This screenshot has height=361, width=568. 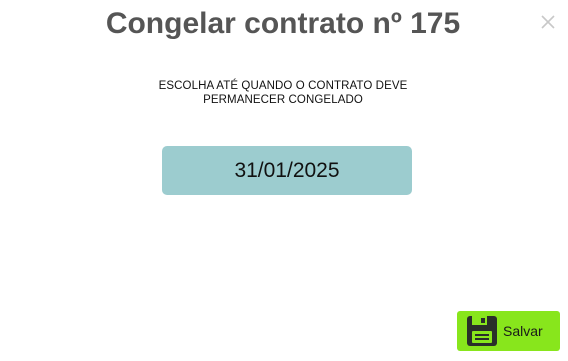 What do you see at coordinates (523, 331) in the screenshot?
I see `save-button-label: Salvar` at bounding box center [523, 331].